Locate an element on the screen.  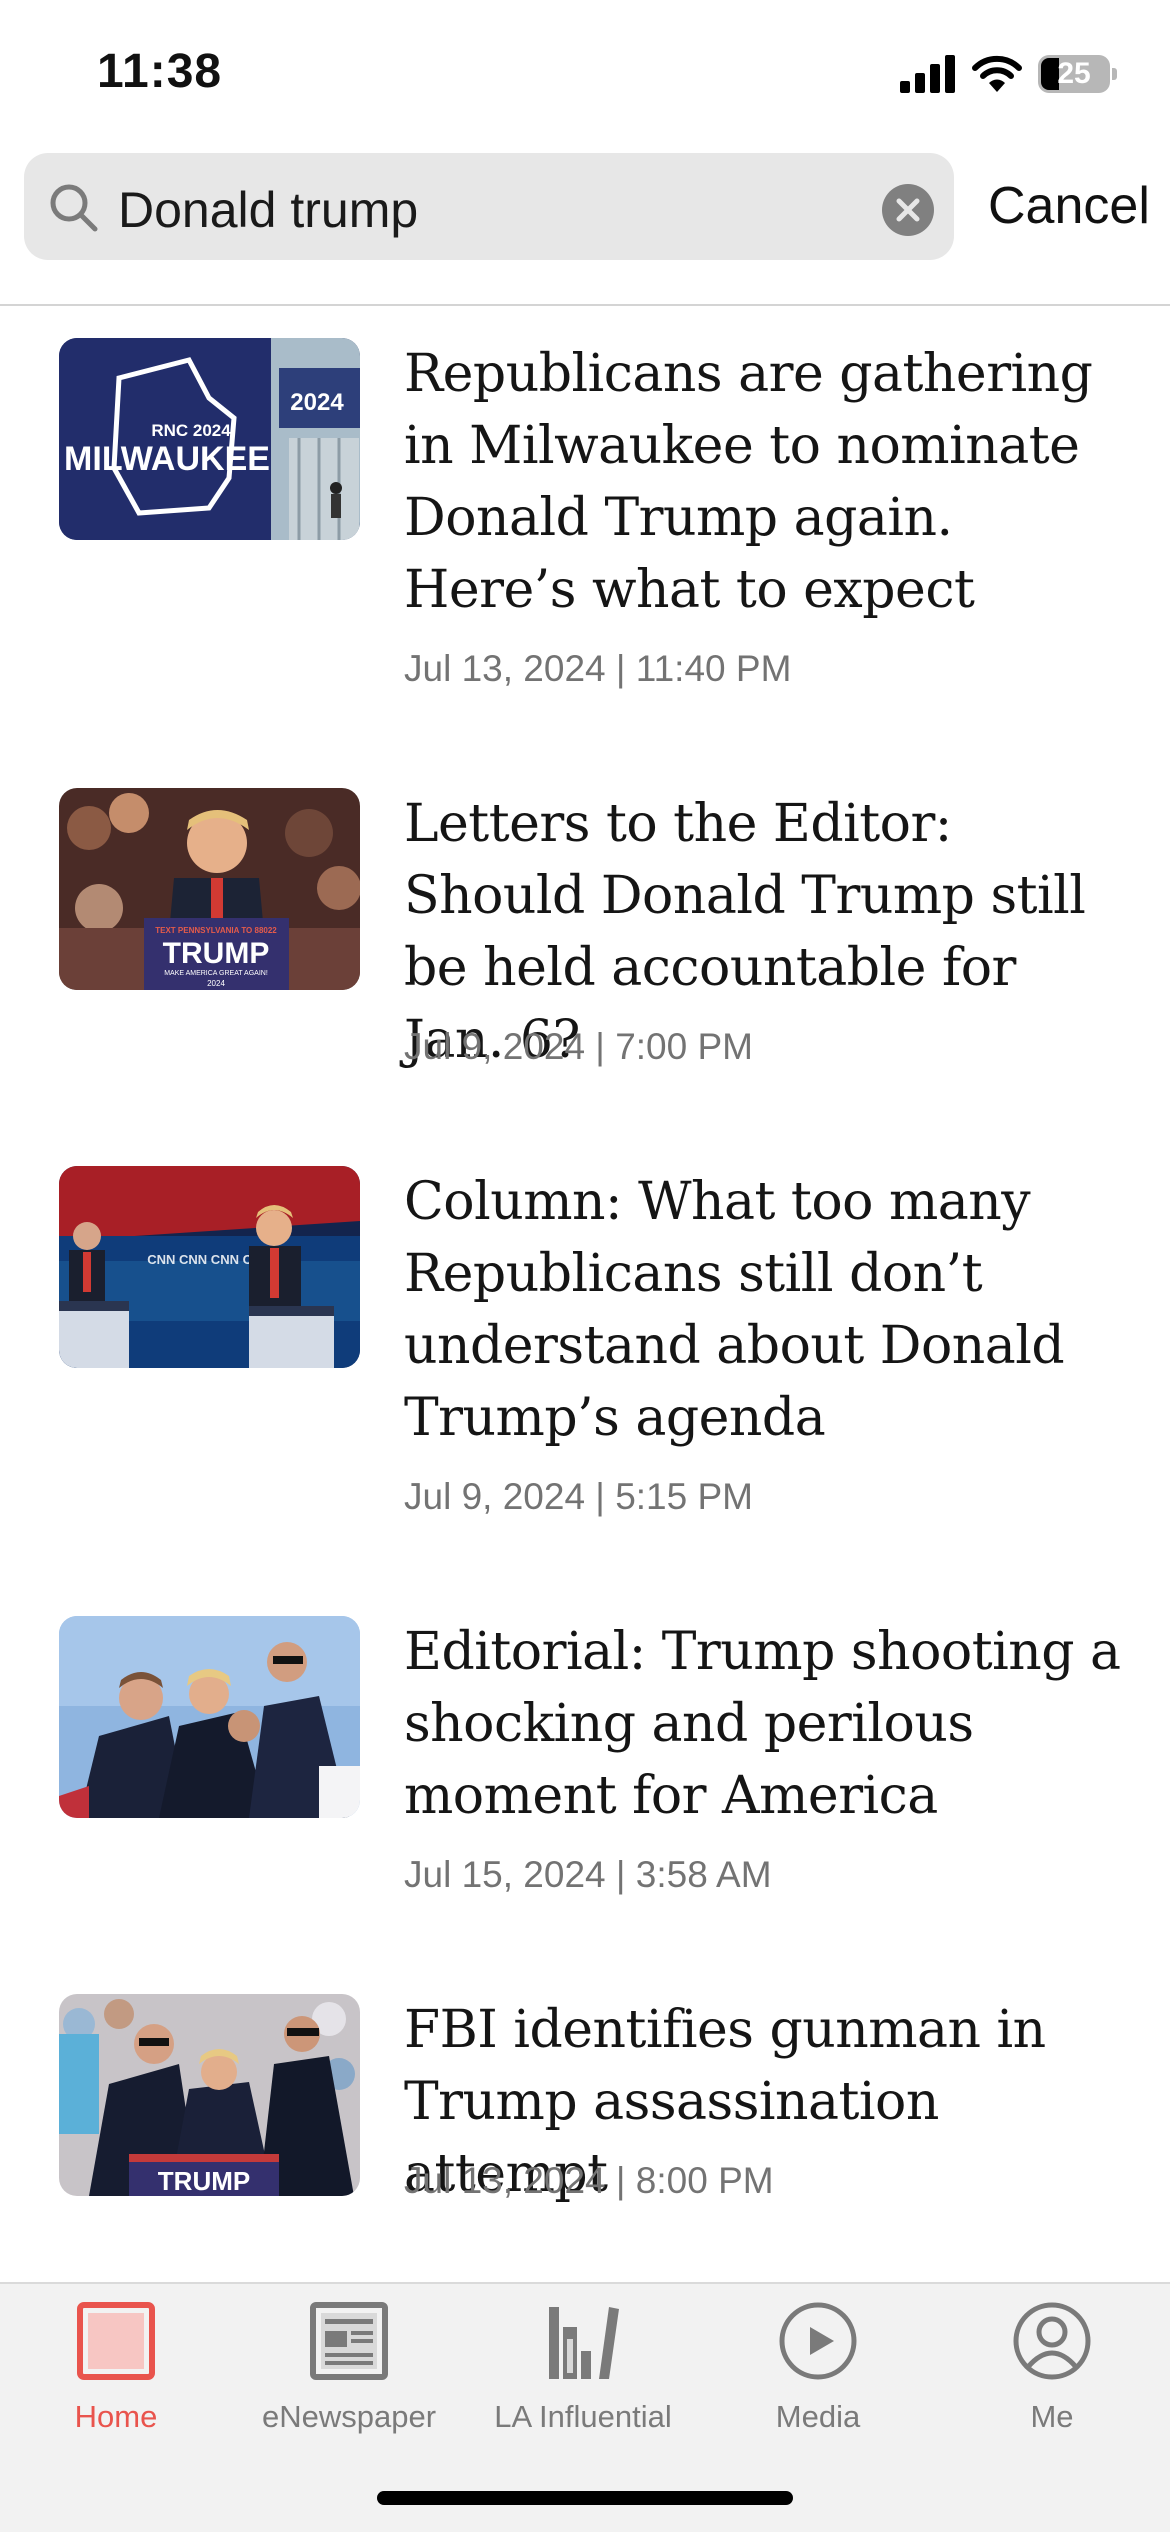
thumb-main-text: MILWAUKEE is located at coordinates (167, 459).